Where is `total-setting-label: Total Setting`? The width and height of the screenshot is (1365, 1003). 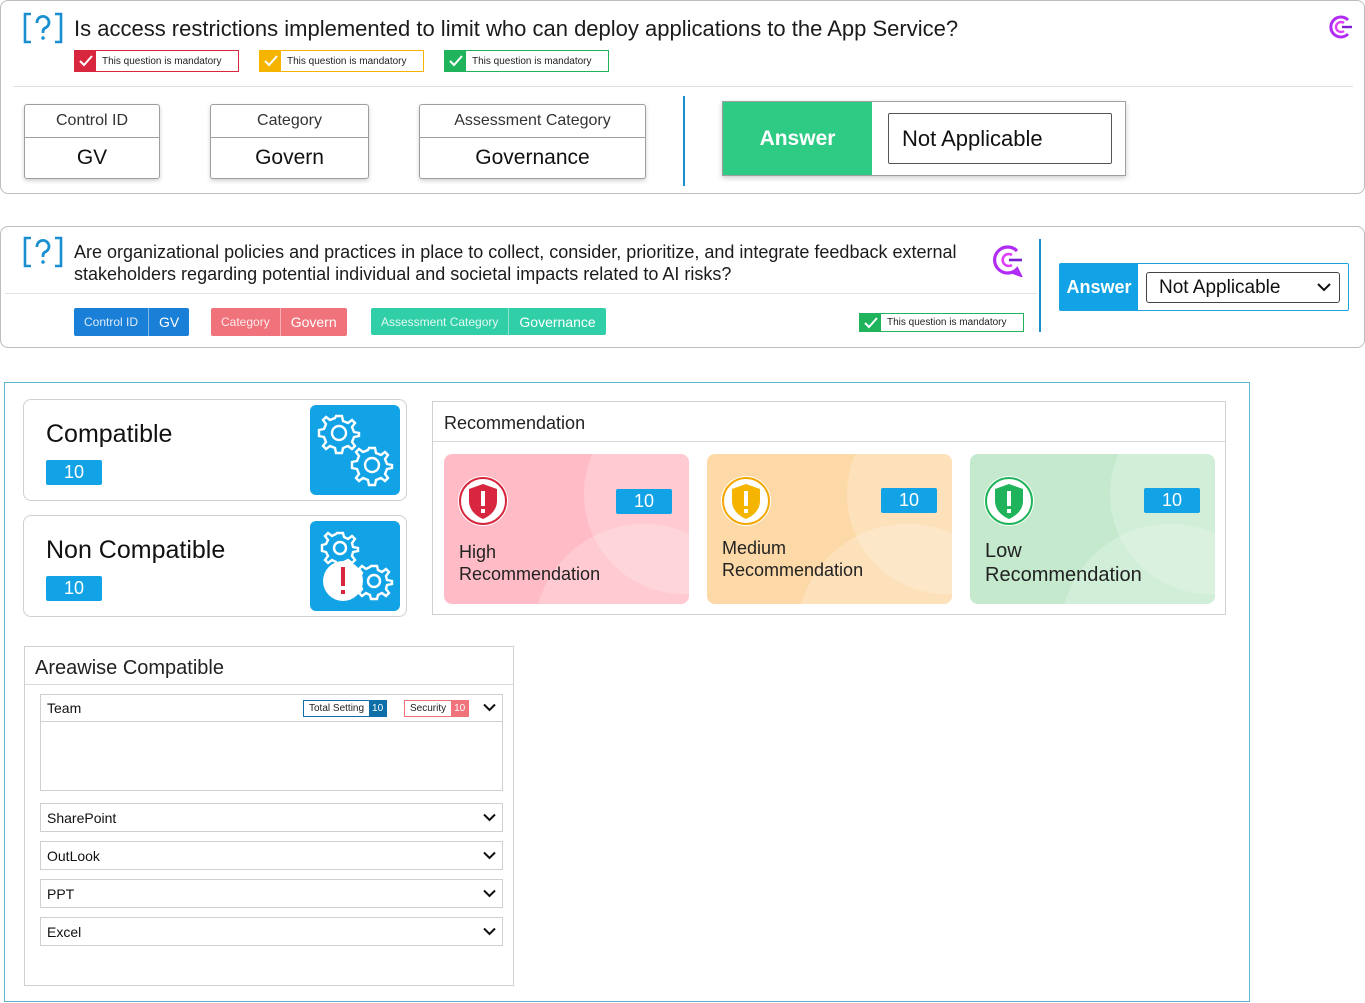 total-setting-label: Total Setting is located at coordinates (337, 708).